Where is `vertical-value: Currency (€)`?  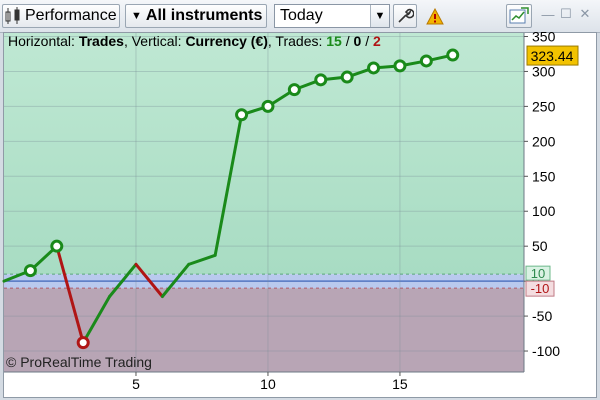
vertical-value: Currency (€) is located at coordinates (226, 41).